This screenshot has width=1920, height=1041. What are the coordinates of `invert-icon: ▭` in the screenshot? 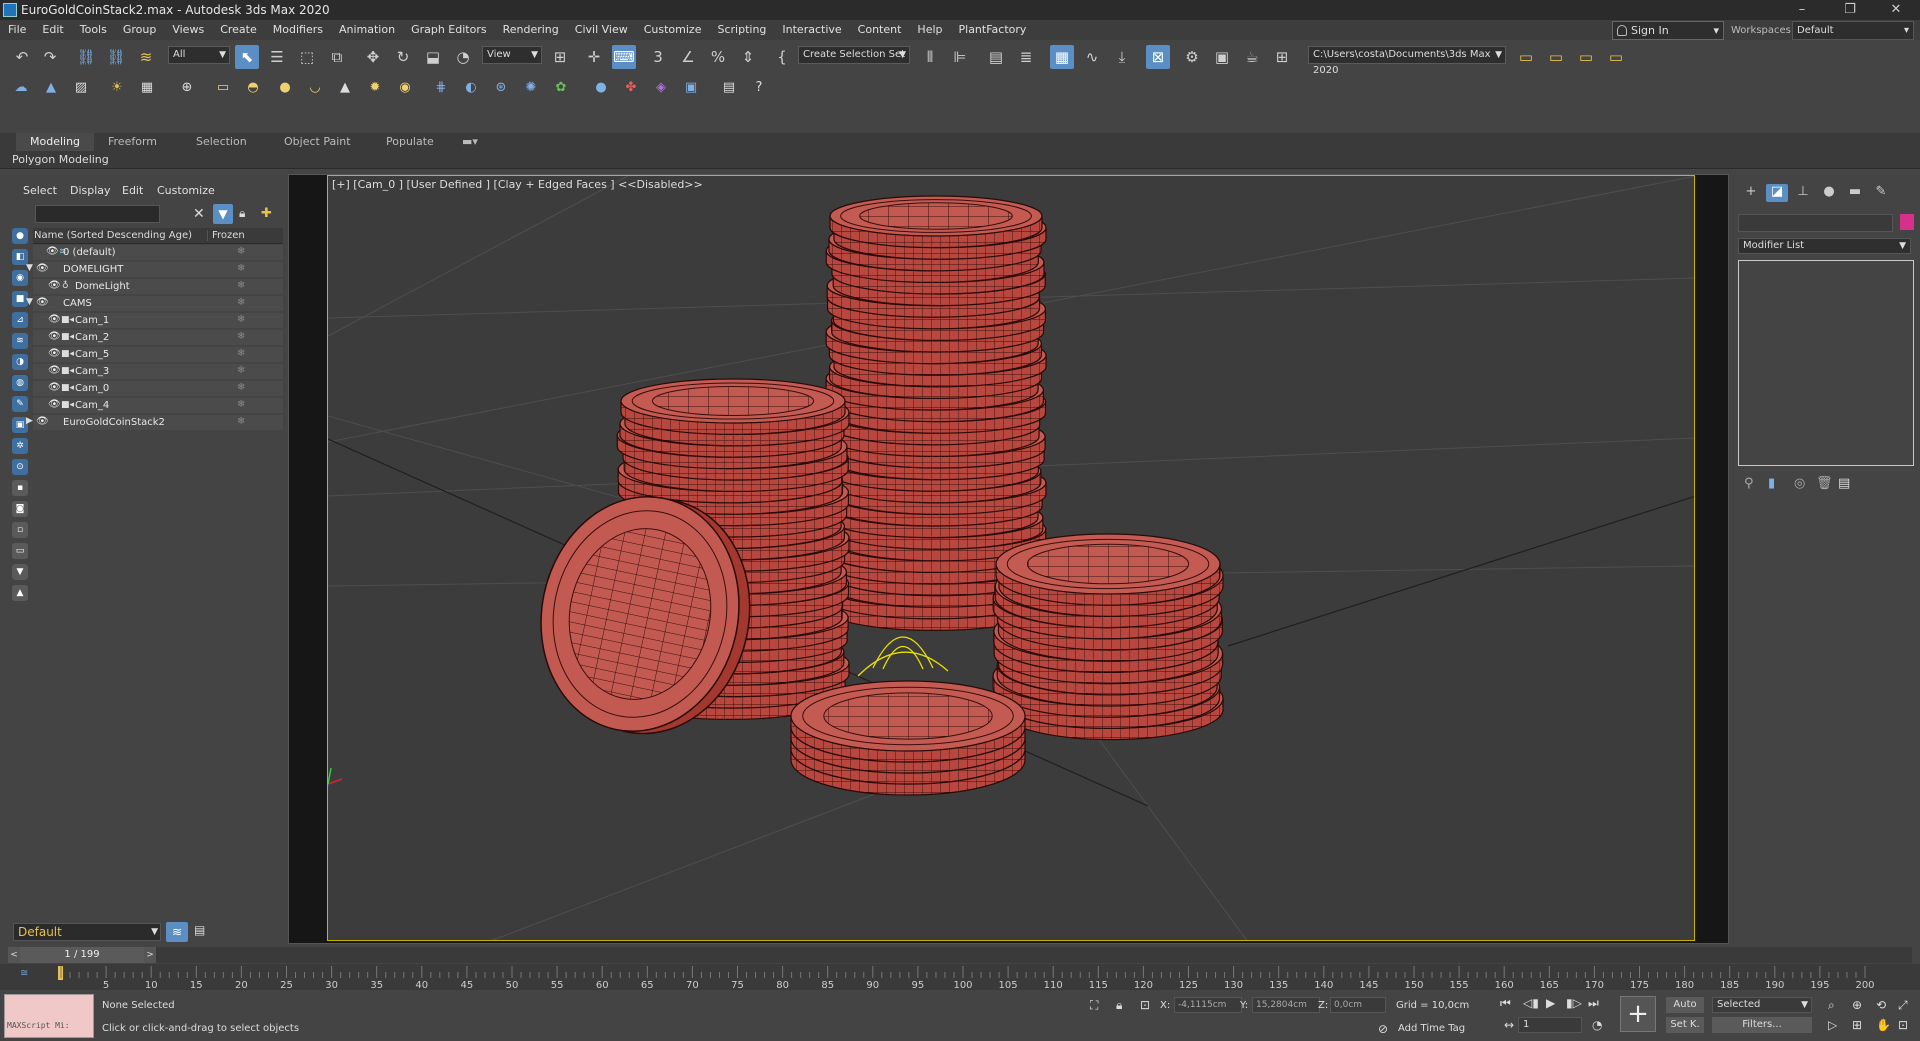 It's located at (20, 551).